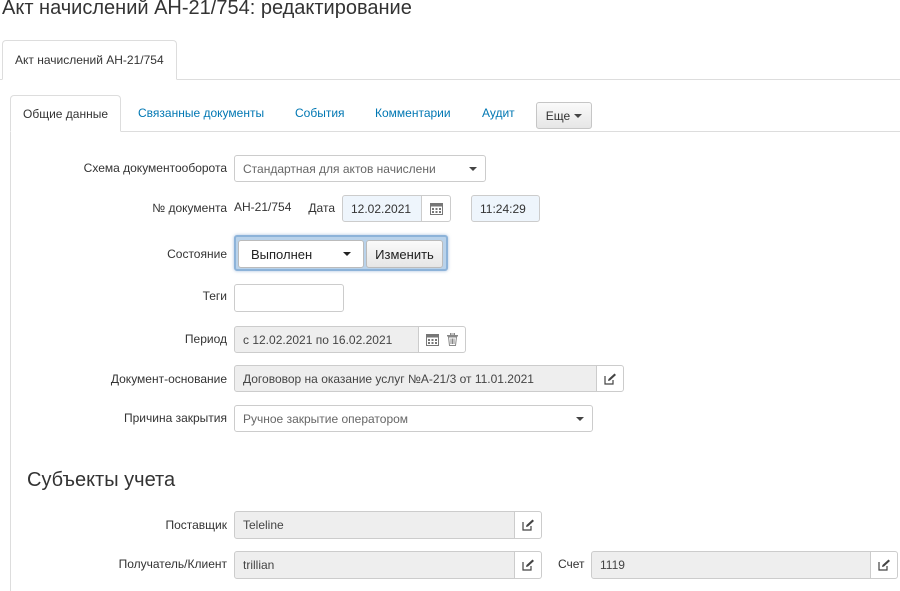 This screenshot has width=900, height=591. What do you see at coordinates (172, 564) in the screenshot?
I see `recipient-label: Получатель/Клиент` at bounding box center [172, 564].